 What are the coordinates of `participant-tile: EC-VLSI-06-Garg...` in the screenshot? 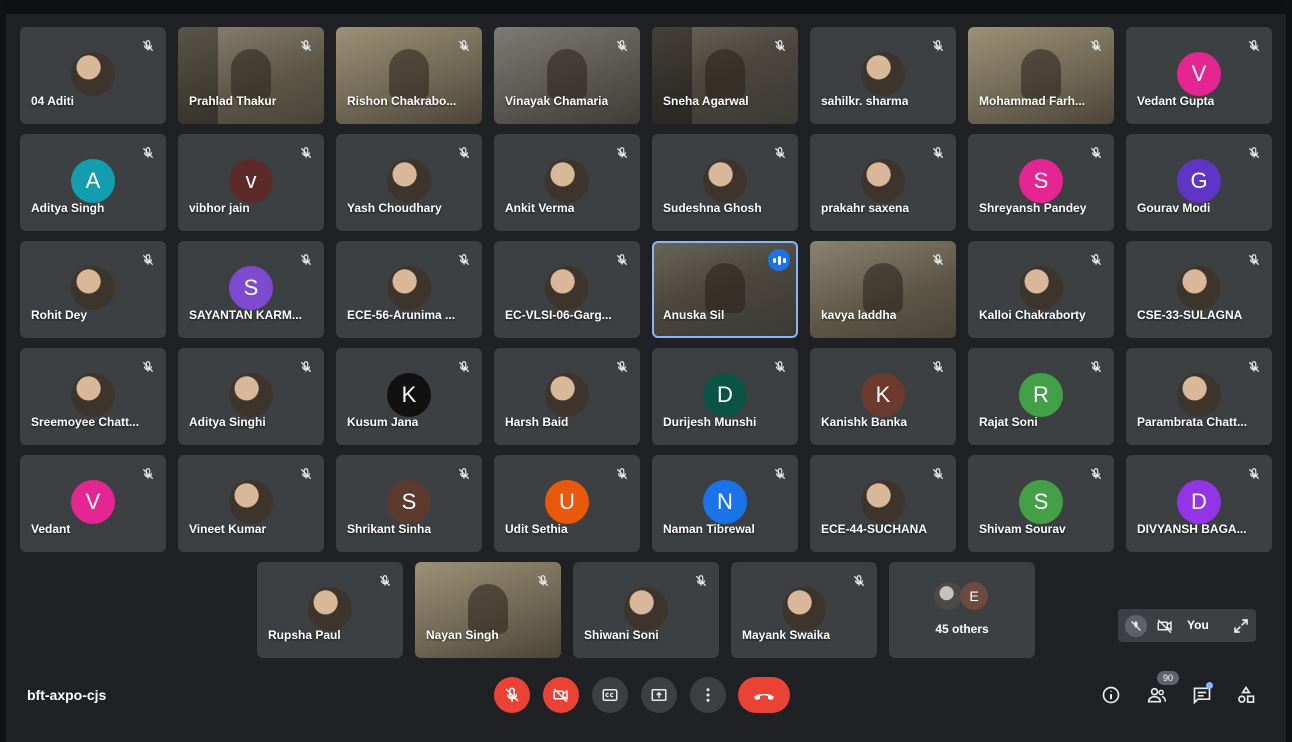 It's located at (567, 289).